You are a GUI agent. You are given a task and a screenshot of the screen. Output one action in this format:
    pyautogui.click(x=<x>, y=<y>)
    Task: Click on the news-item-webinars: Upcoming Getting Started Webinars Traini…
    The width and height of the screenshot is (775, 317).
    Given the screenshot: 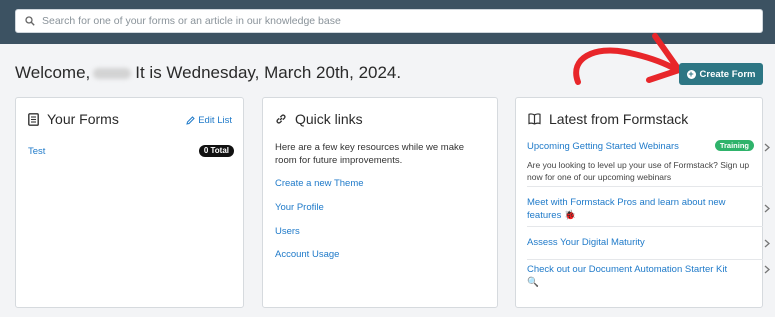 What is the action you would take?
    pyautogui.click(x=648, y=163)
    